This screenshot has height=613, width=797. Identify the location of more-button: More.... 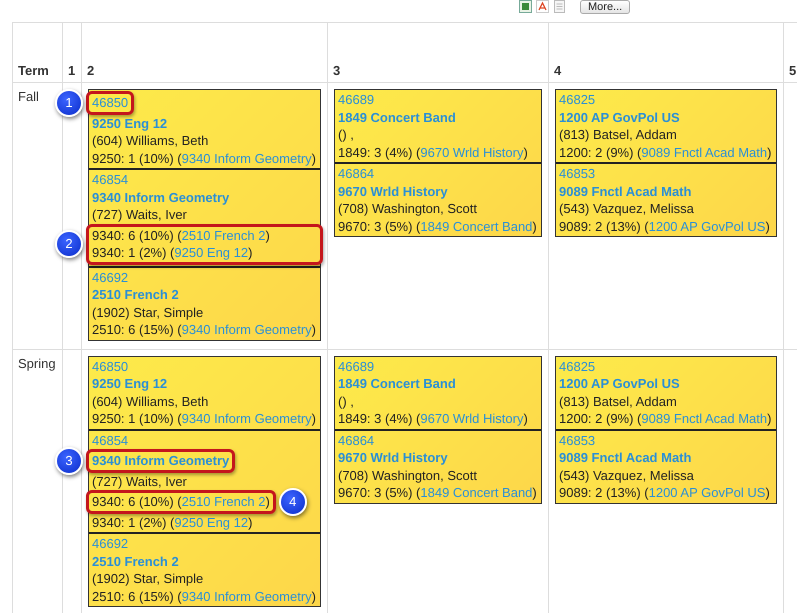
(605, 7).